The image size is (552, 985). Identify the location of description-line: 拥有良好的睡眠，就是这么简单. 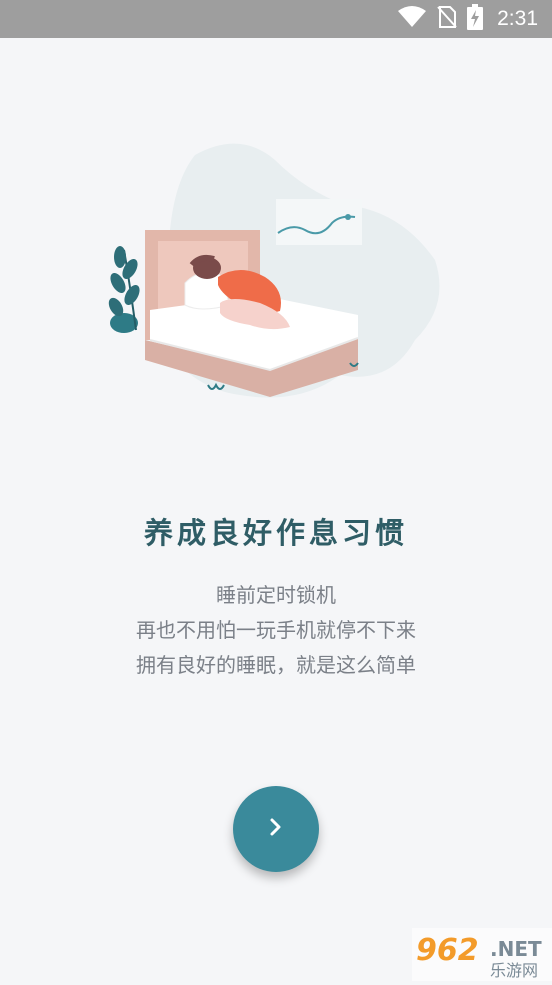
(276, 665).